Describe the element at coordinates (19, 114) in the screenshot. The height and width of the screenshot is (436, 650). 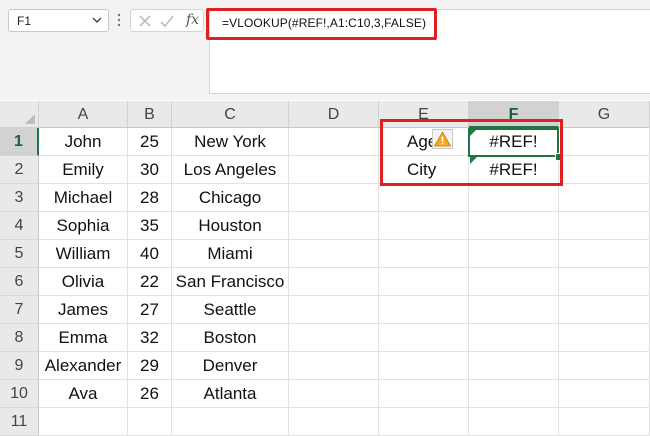
I see `select-all-corner` at that location.